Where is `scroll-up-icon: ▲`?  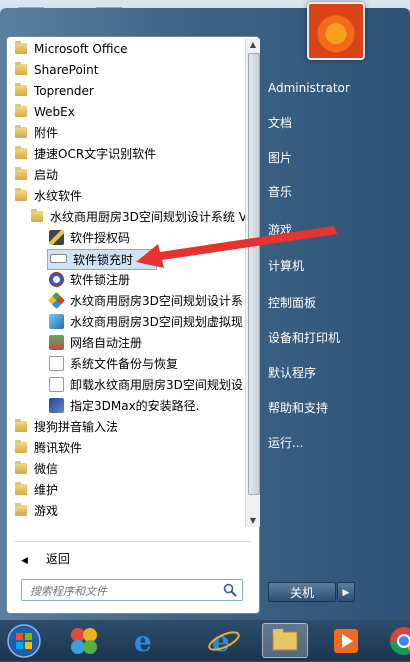
scroll-up-icon: ▲ is located at coordinates (253, 45).